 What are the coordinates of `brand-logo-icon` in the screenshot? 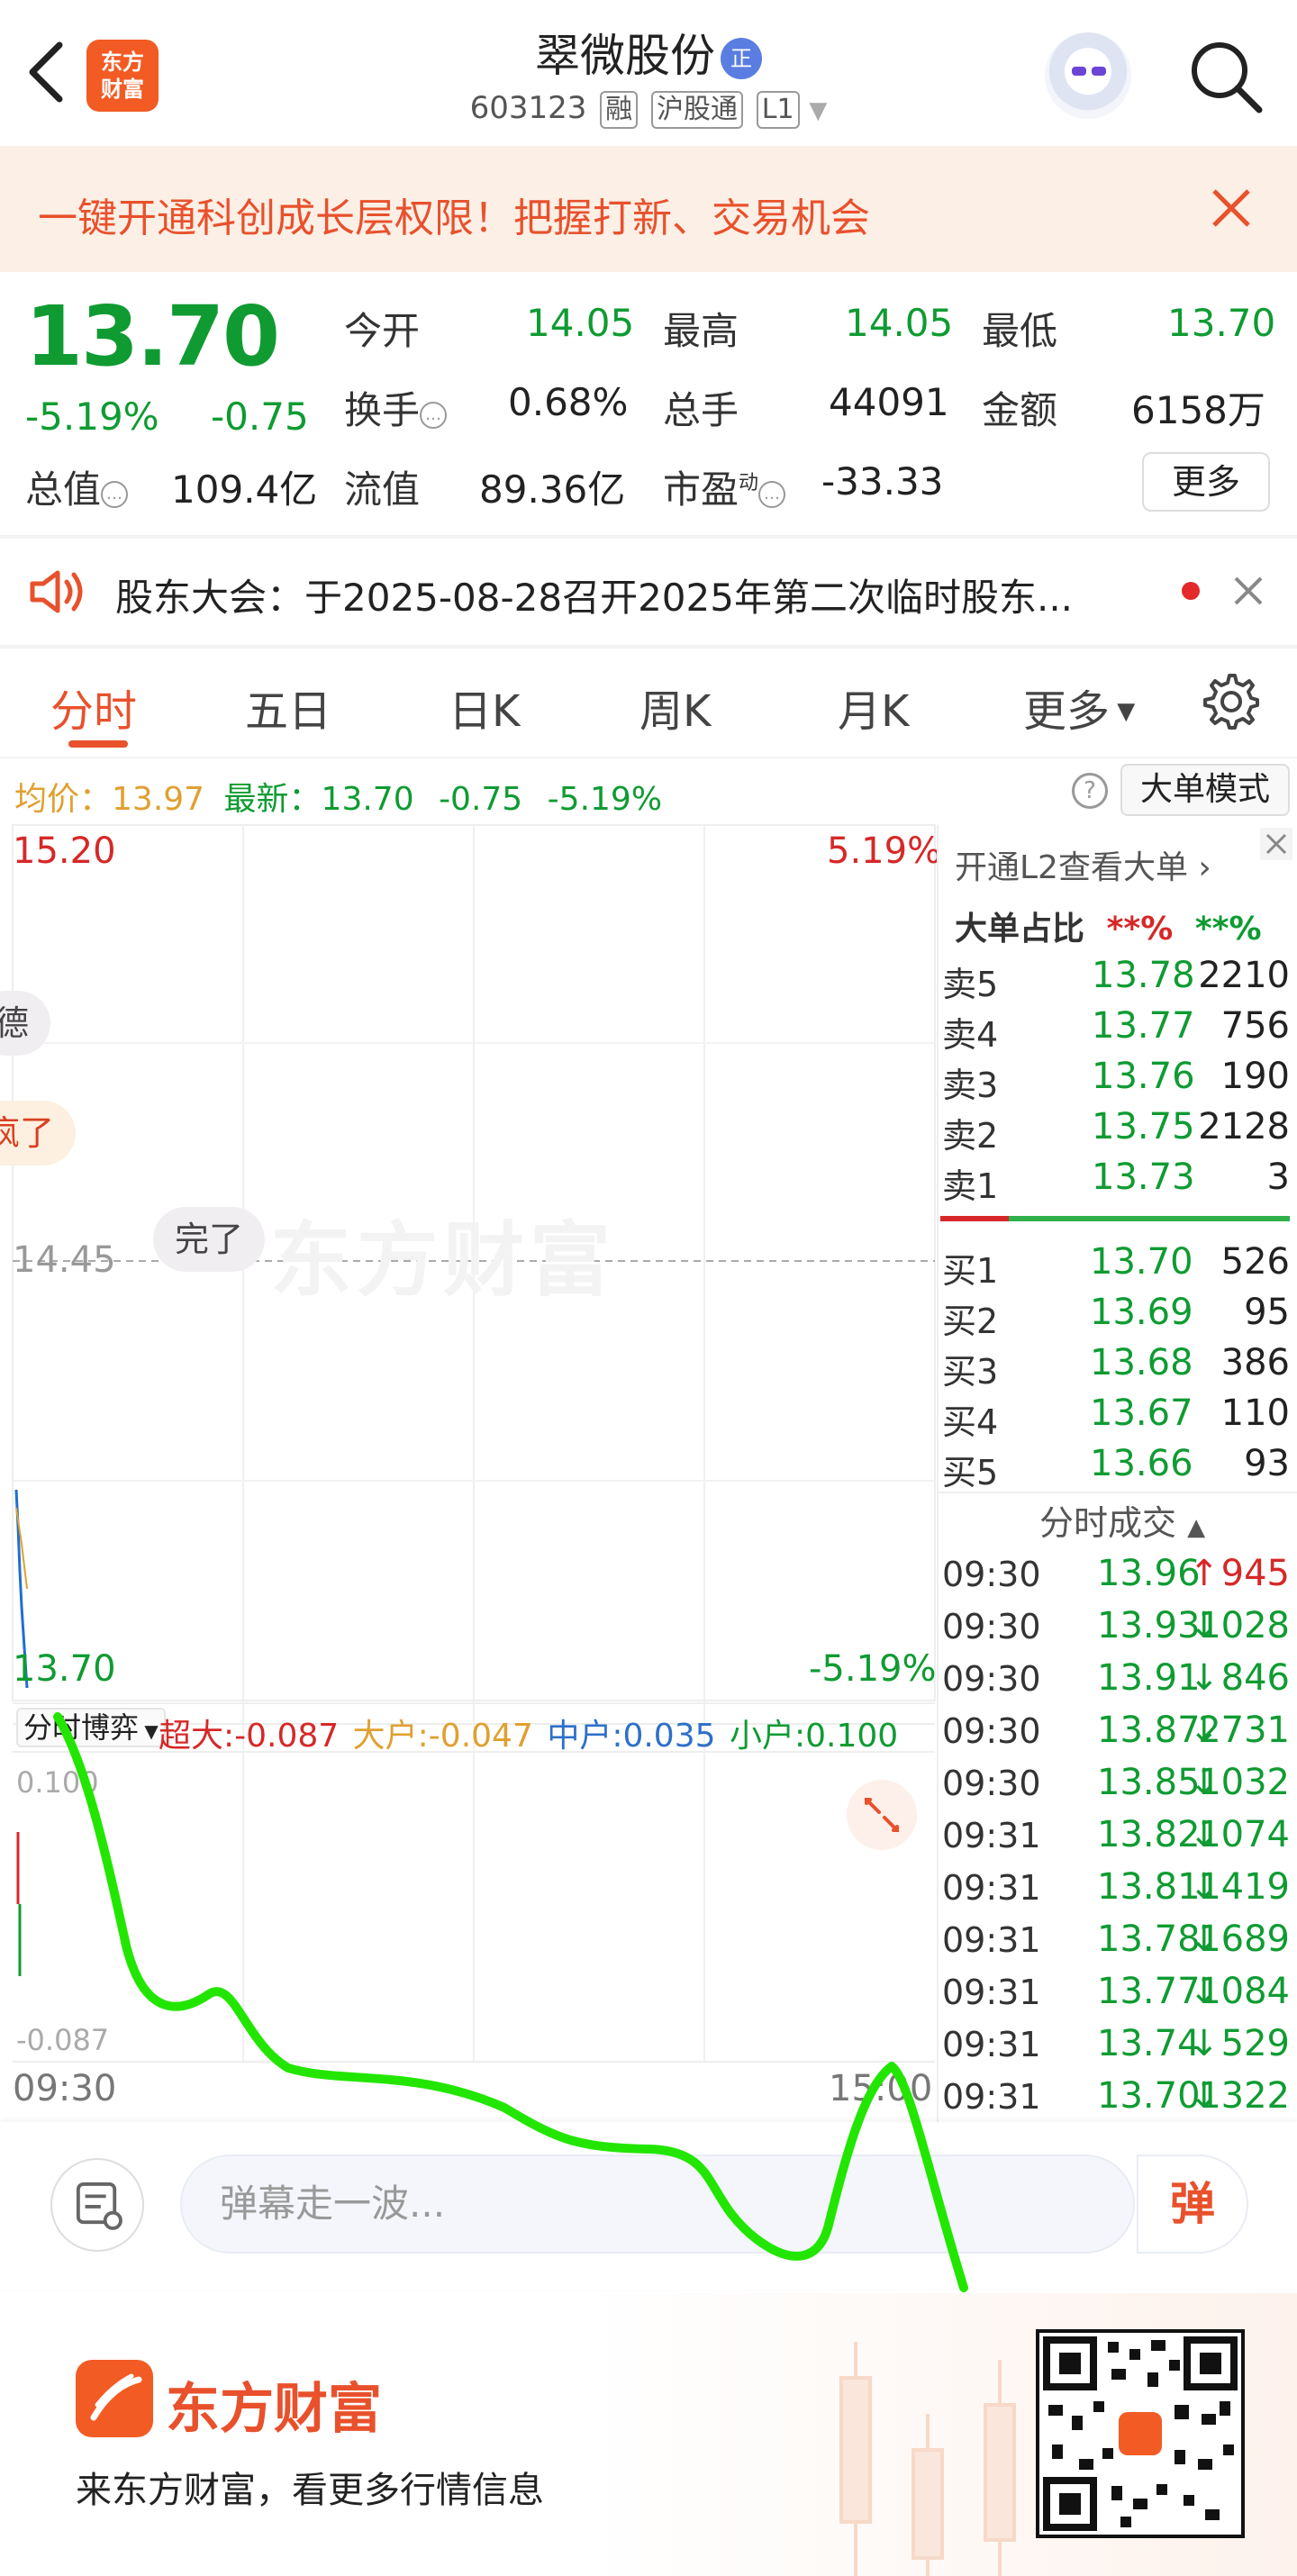 It's located at (114, 2398).